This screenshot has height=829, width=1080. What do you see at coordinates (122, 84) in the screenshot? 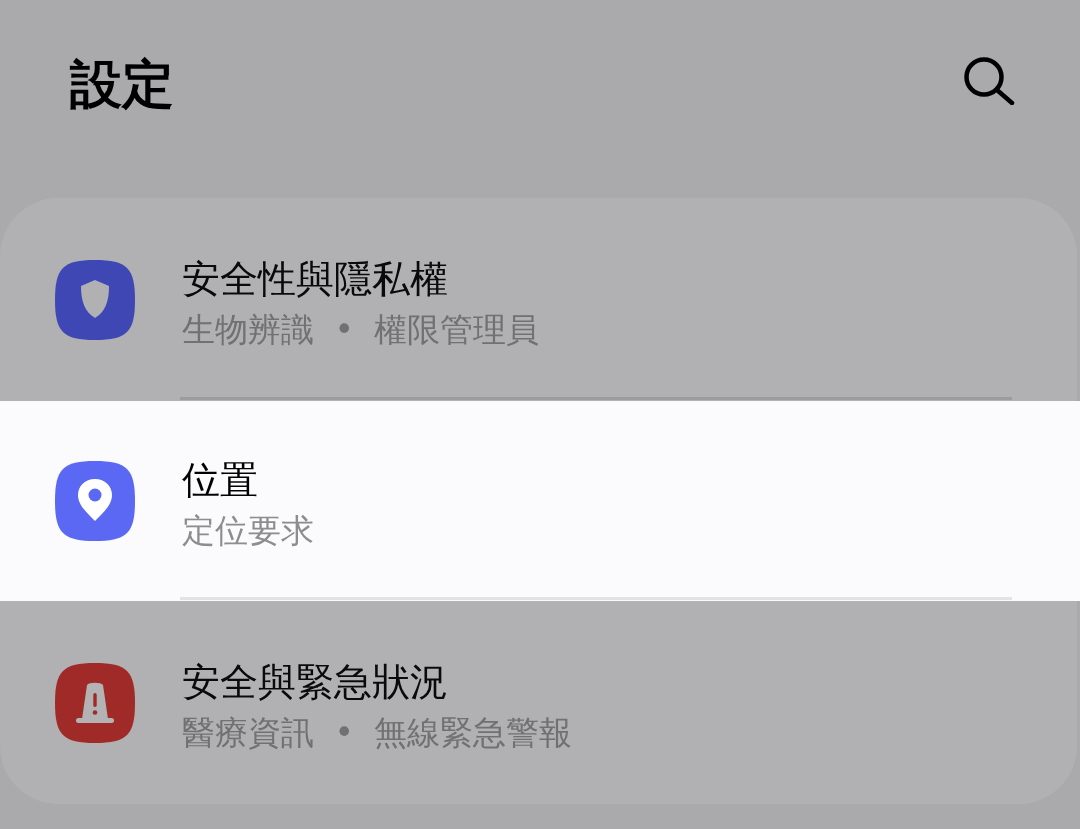
I see `page-title: 設定` at bounding box center [122, 84].